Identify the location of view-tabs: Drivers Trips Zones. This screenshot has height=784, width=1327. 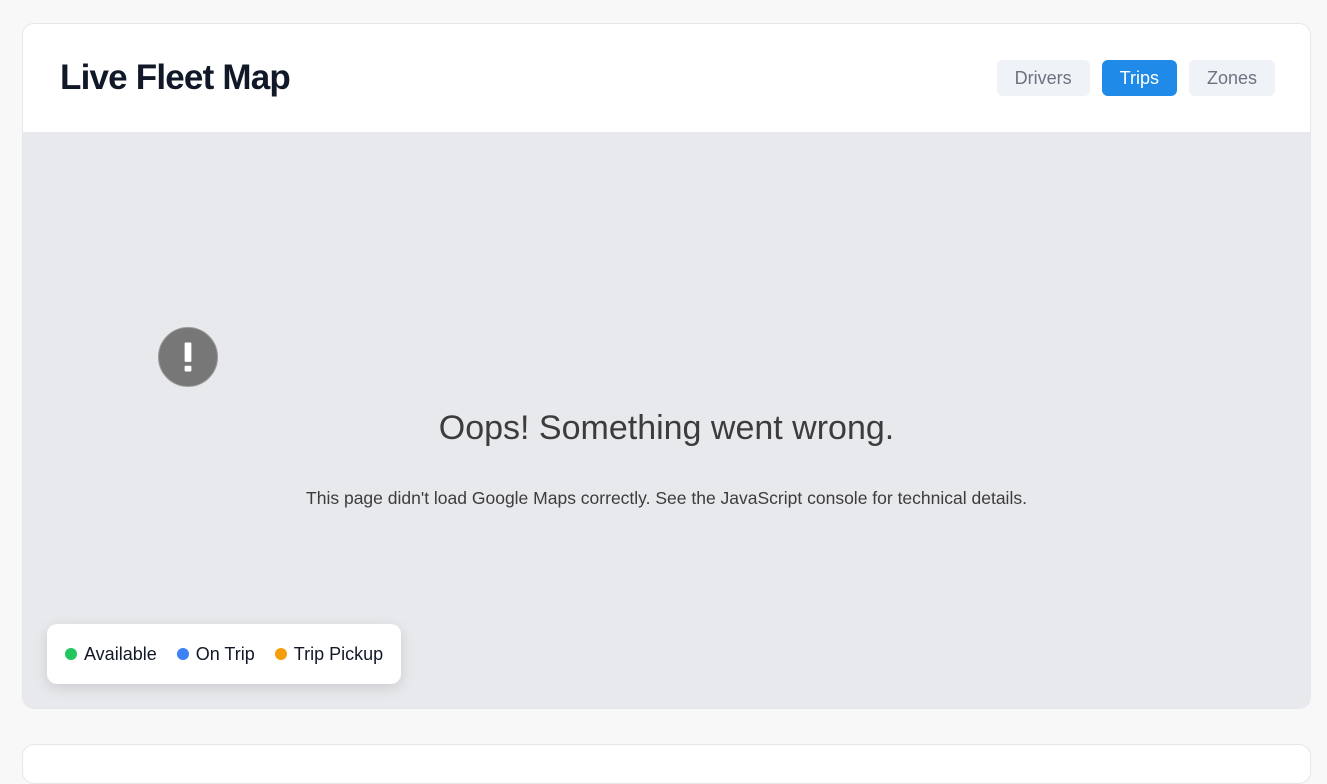
(1135, 78).